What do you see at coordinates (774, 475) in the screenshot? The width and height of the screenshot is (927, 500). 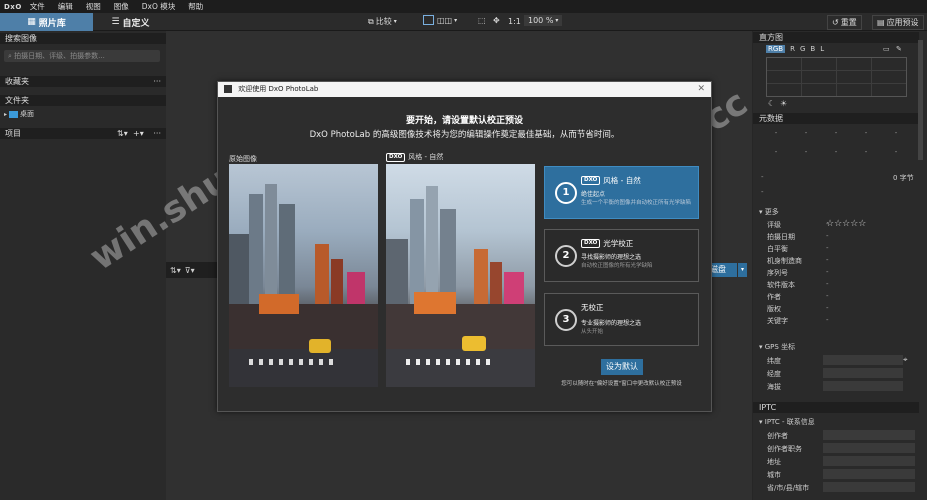 I see `iptc-field-label: 城市` at bounding box center [774, 475].